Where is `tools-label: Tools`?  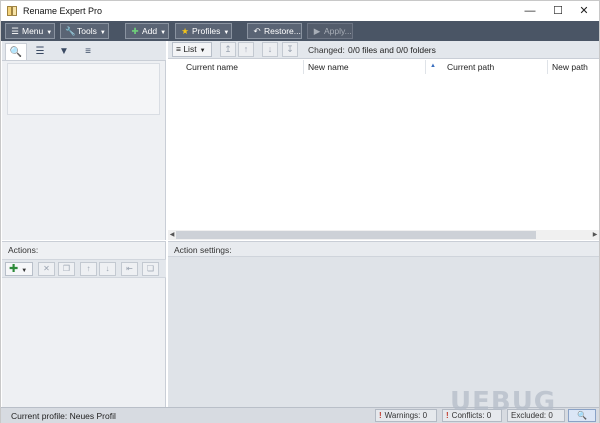 tools-label: Tools is located at coordinates (87, 31).